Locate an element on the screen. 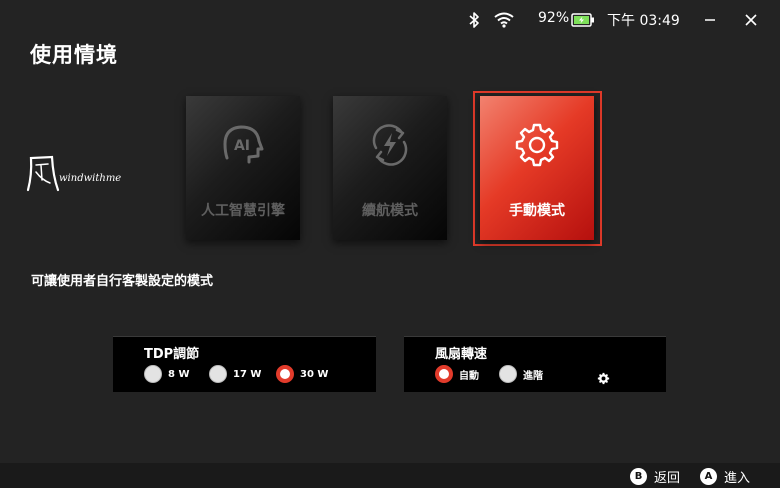  fan-option-auto: 自動 is located at coordinates (457, 374).